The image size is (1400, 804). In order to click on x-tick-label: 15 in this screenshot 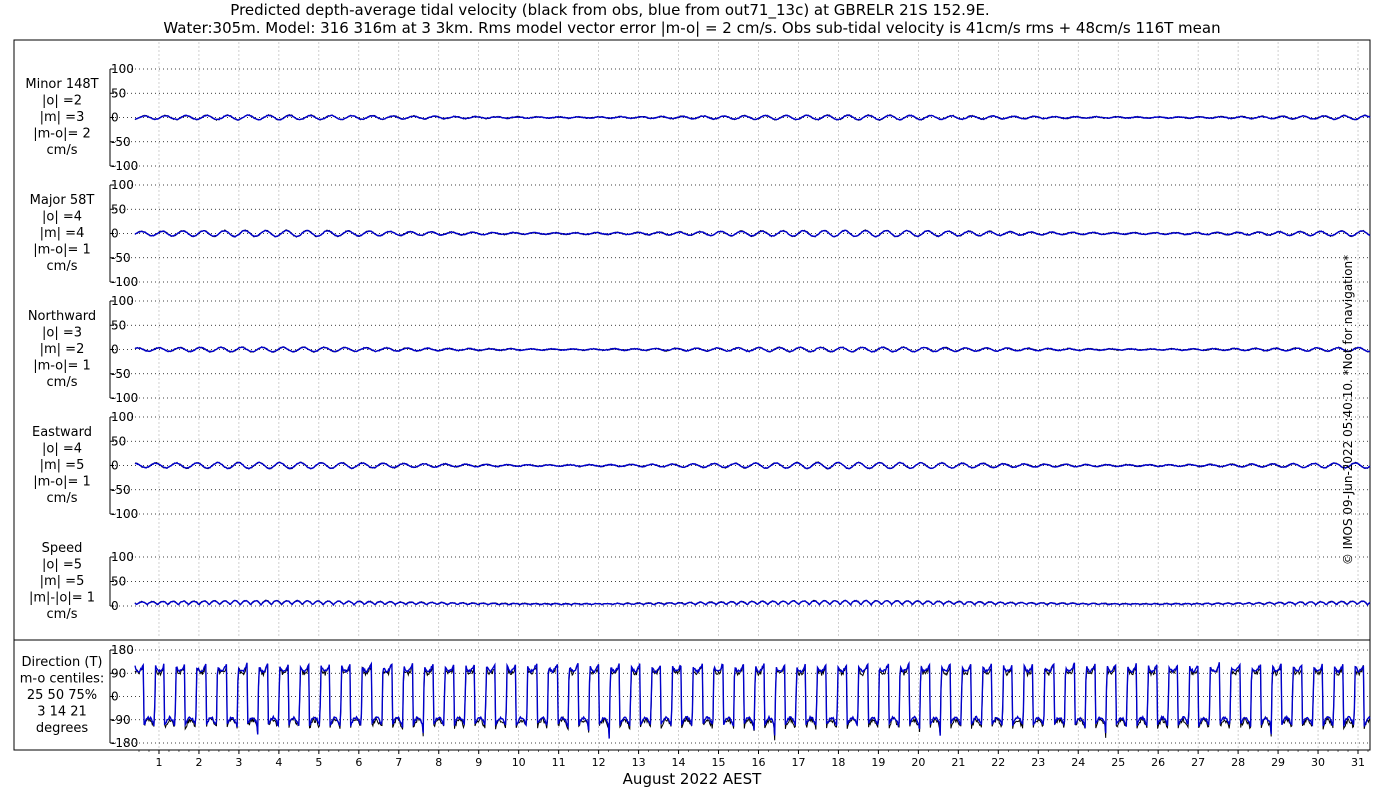, I will do `click(719, 762)`.